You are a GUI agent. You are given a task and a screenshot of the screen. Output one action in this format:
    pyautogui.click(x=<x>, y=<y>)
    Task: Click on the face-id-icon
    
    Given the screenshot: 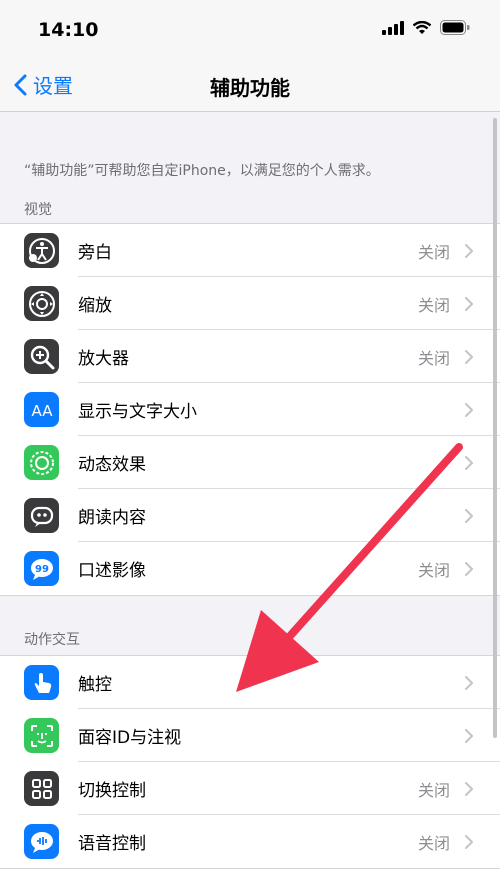 What is the action you would take?
    pyautogui.click(x=41, y=735)
    